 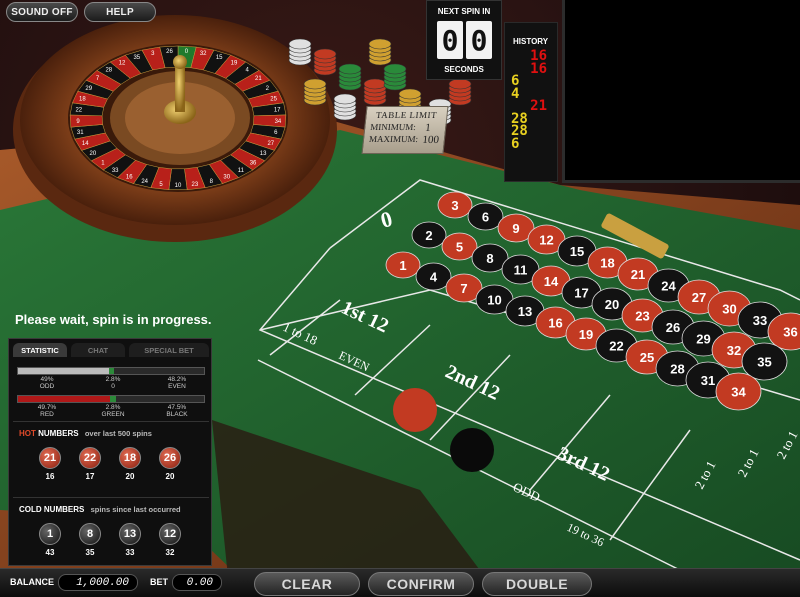 I want to click on history-entry: 4, so click(x=515, y=93).